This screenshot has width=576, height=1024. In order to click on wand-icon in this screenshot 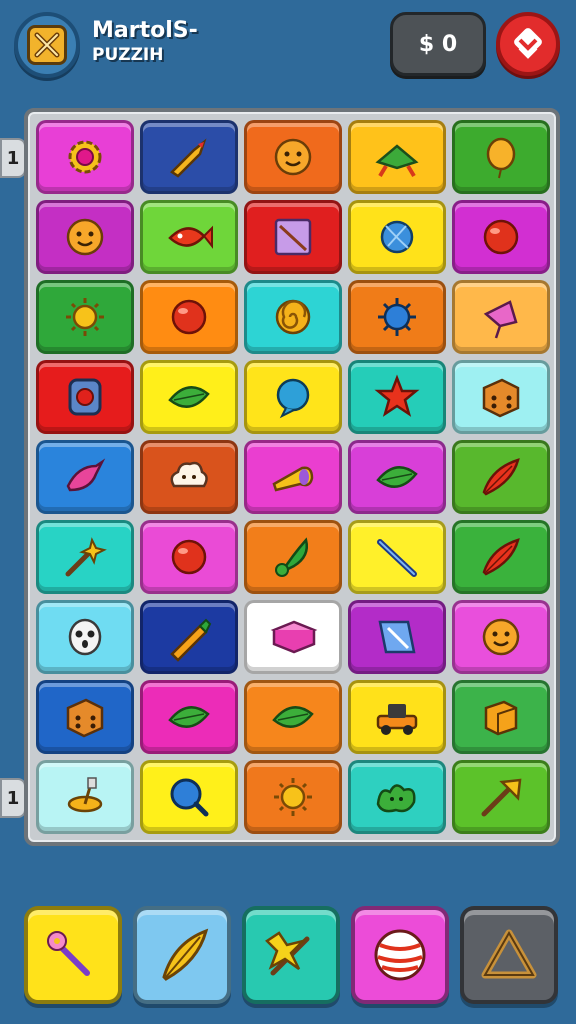, I will do `click(86, 557)`.